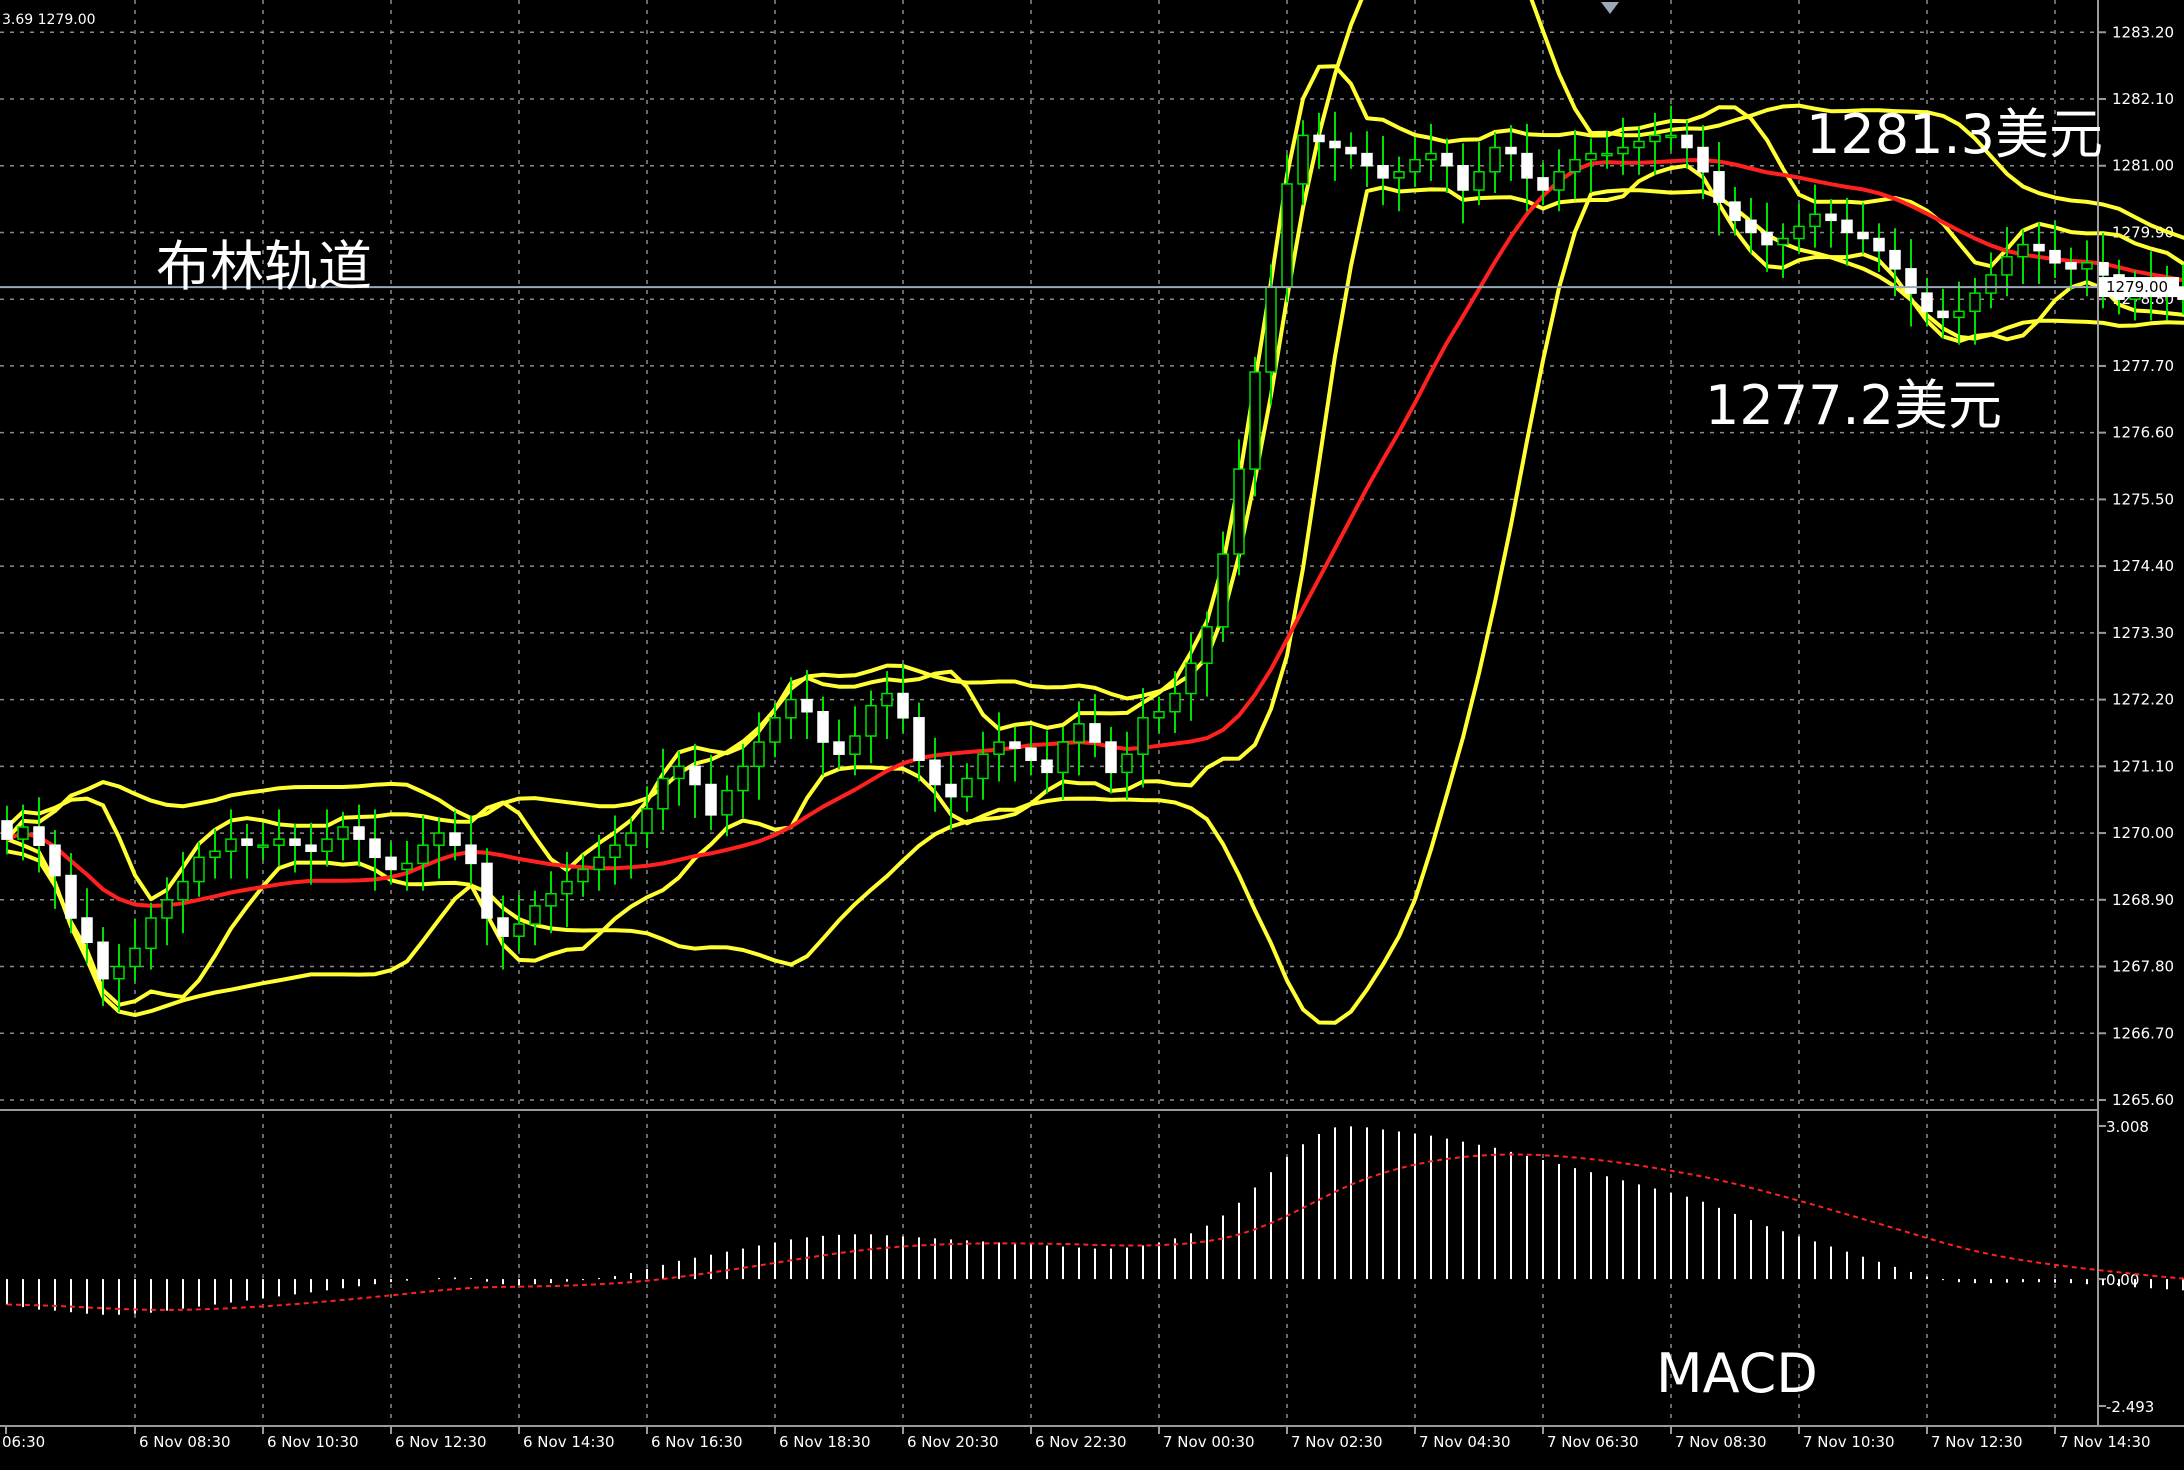  What do you see at coordinates (1337, 1442) in the screenshot?
I see `time-tick-label: 7 Nov 02:30` at bounding box center [1337, 1442].